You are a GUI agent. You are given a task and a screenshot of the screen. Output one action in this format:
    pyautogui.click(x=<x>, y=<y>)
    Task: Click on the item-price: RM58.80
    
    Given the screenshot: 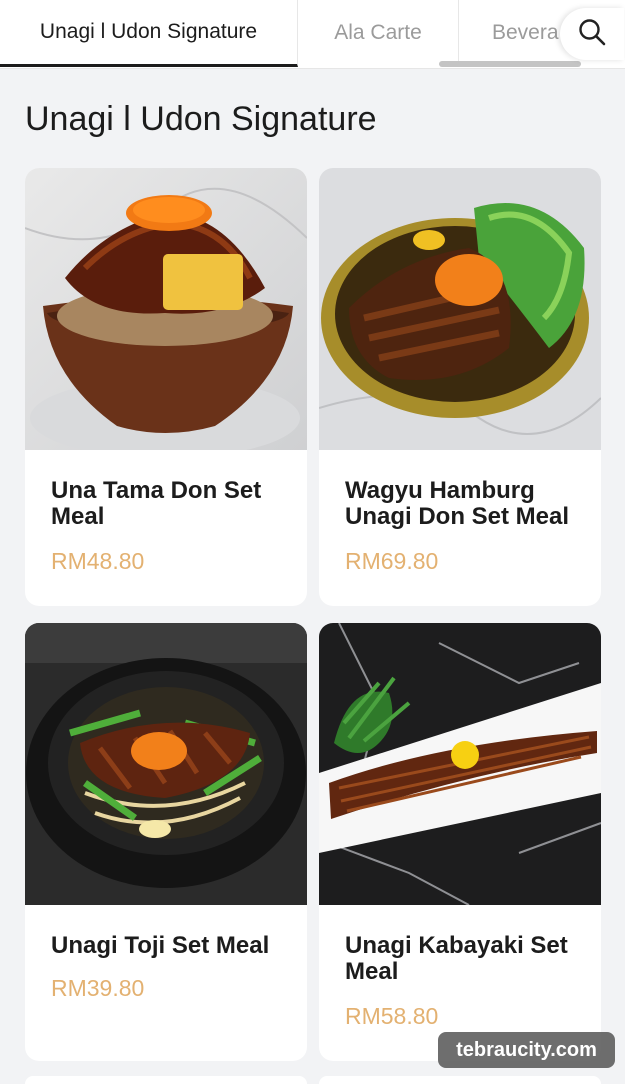 What is the action you would take?
    pyautogui.click(x=392, y=1016)
    